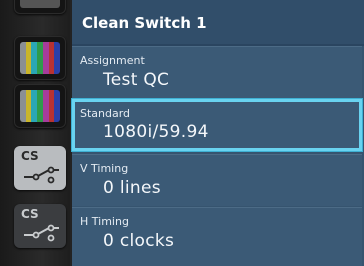 This screenshot has height=266, width=364. What do you see at coordinates (104, 221) in the screenshot?
I see `field-label: H Timing` at bounding box center [104, 221].